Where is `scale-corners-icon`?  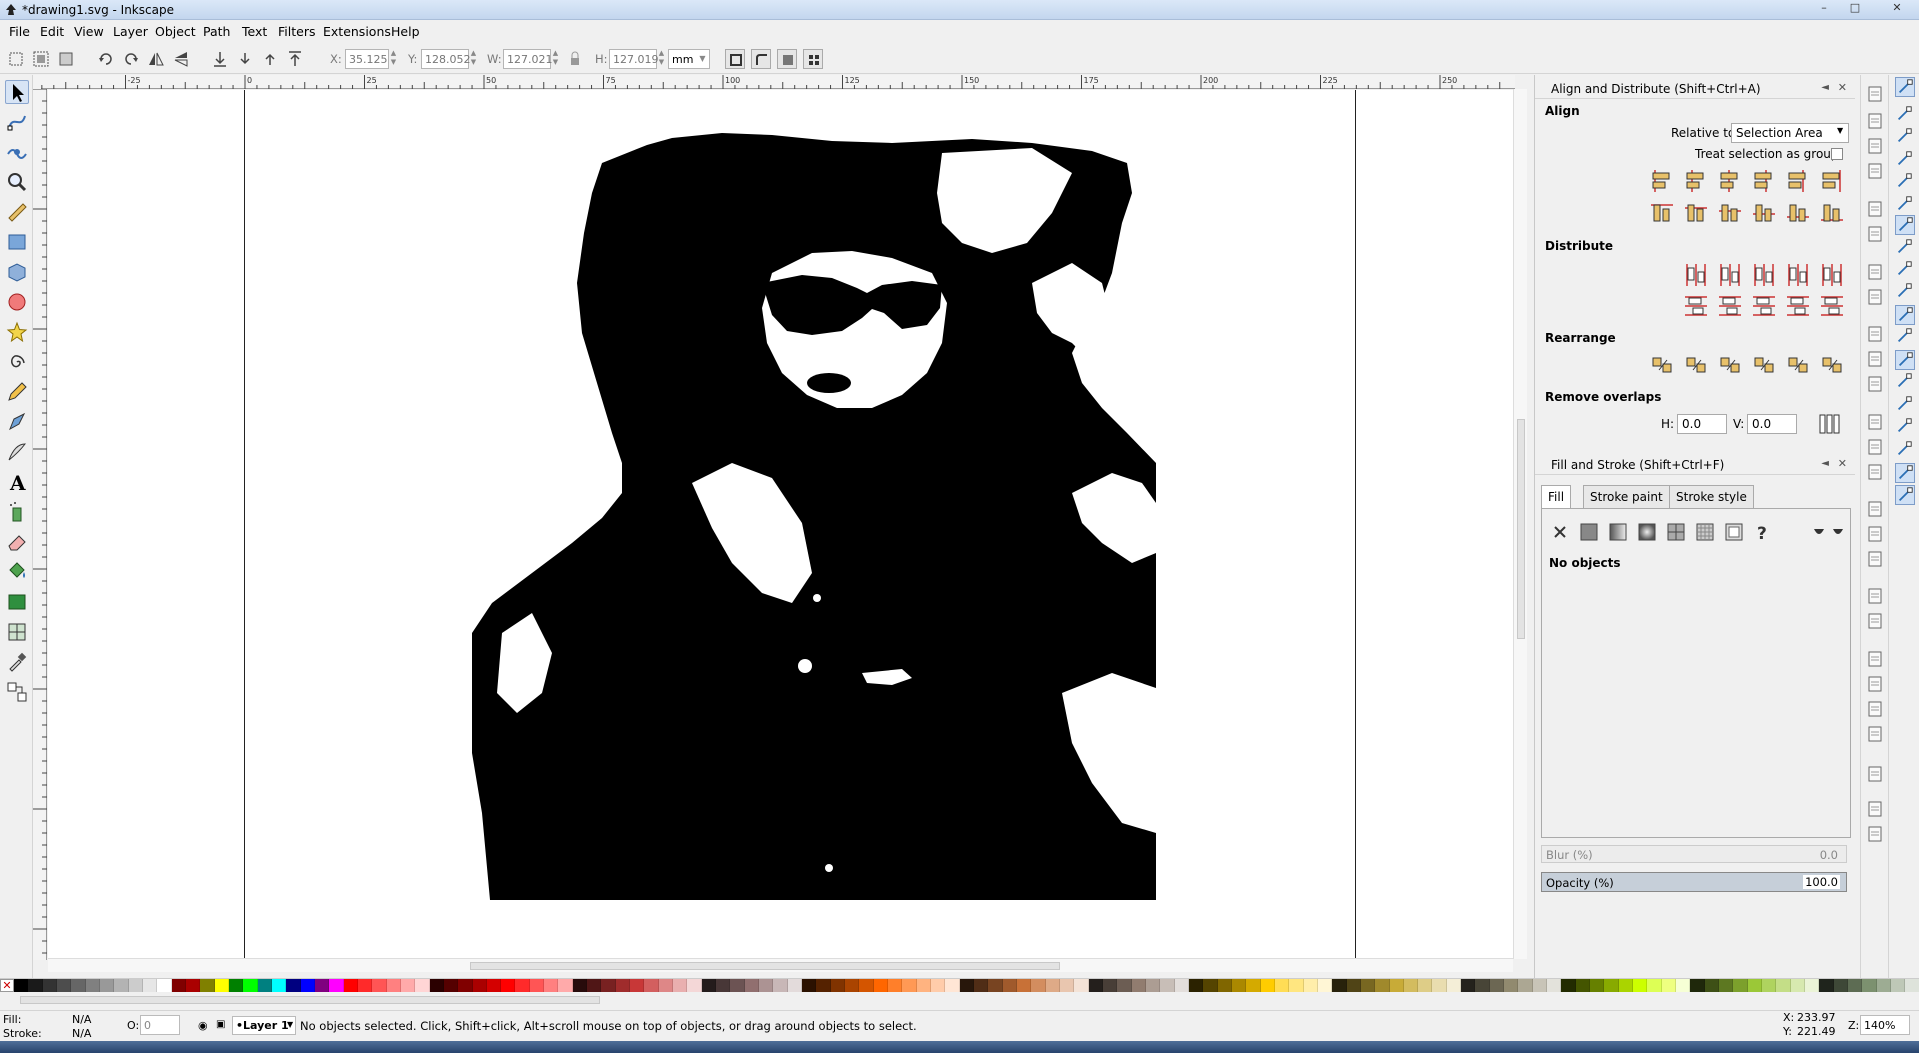 scale-corners-icon is located at coordinates (761, 59).